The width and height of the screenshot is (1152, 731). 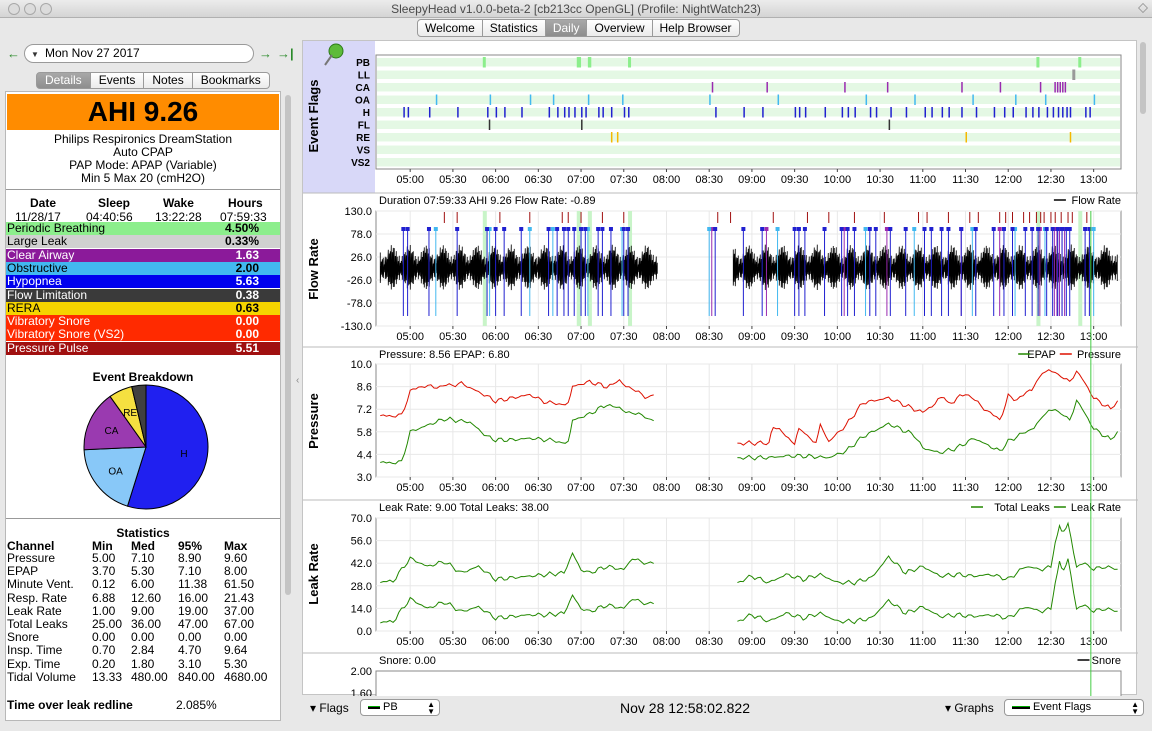 I want to click on last-day-button: →|, so click(x=285, y=53).